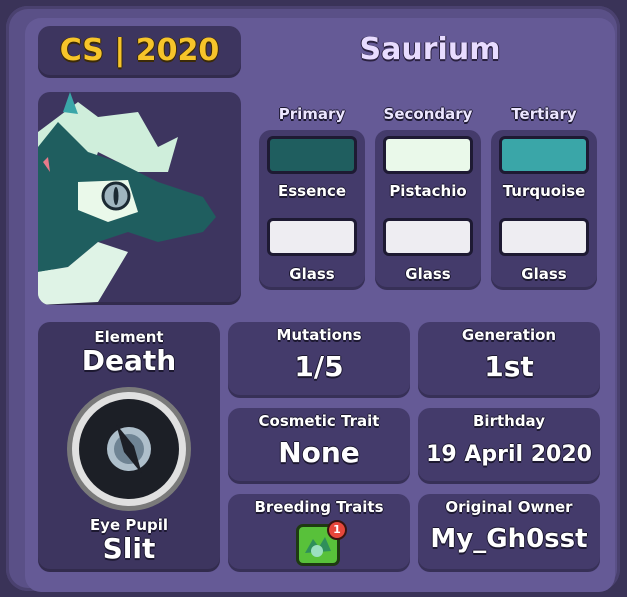 This screenshot has width=627, height=597. I want to click on breeding-trait-badge-count: 1, so click(337, 529).